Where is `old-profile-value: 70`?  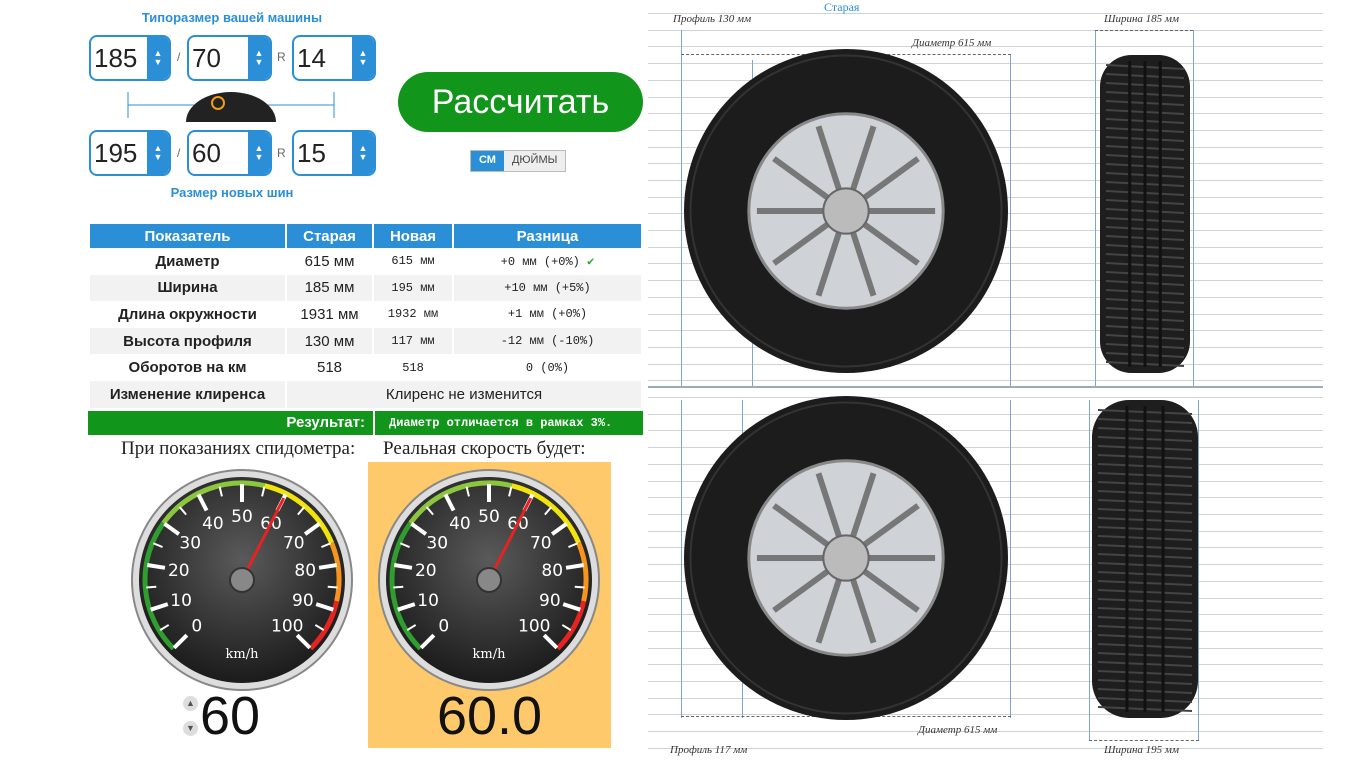
old-profile-value: 70 is located at coordinates (206, 57).